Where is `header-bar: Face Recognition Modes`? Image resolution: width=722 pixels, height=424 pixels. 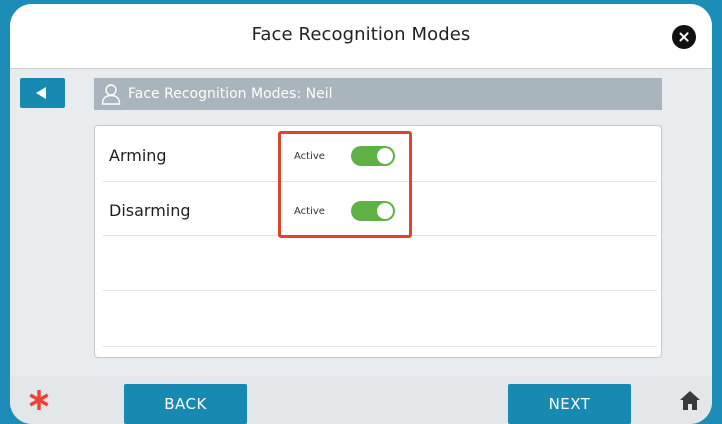
header-bar: Face Recognition Modes is located at coordinates (361, 36).